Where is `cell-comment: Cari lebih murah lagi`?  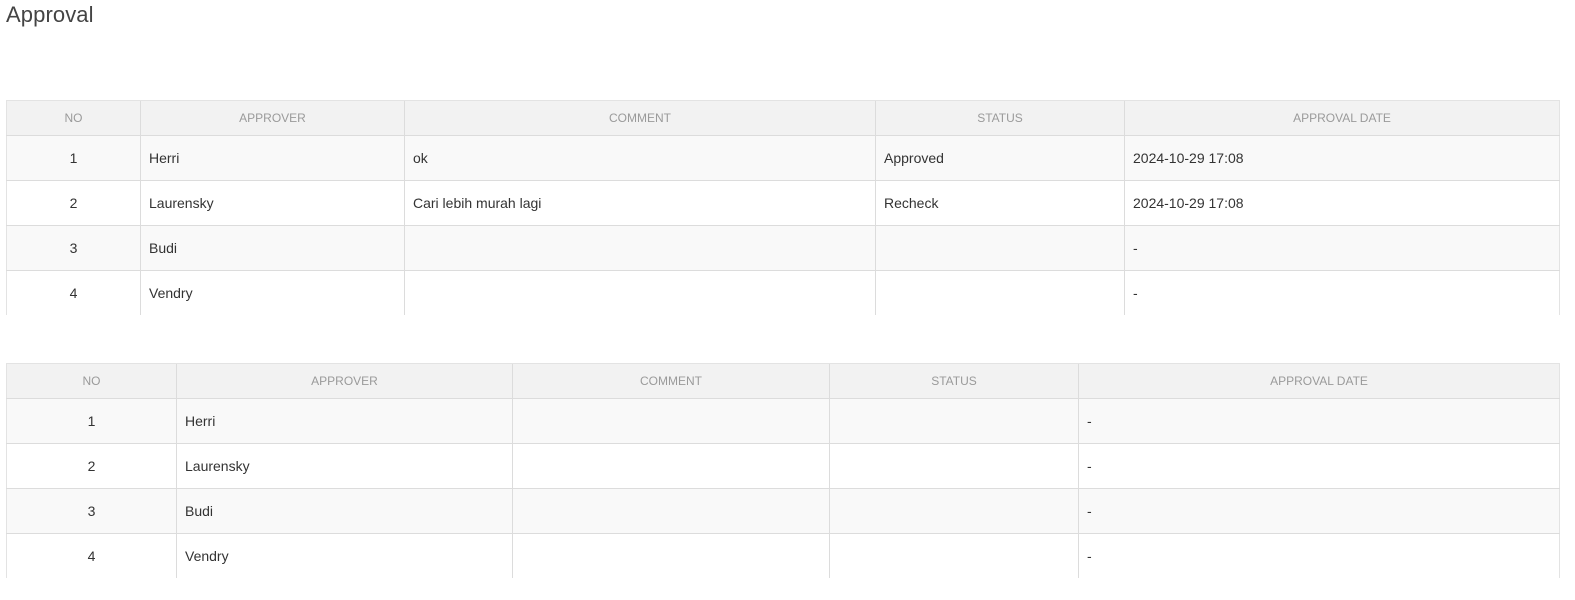
cell-comment: Cari lebih murah lagi is located at coordinates (640, 203).